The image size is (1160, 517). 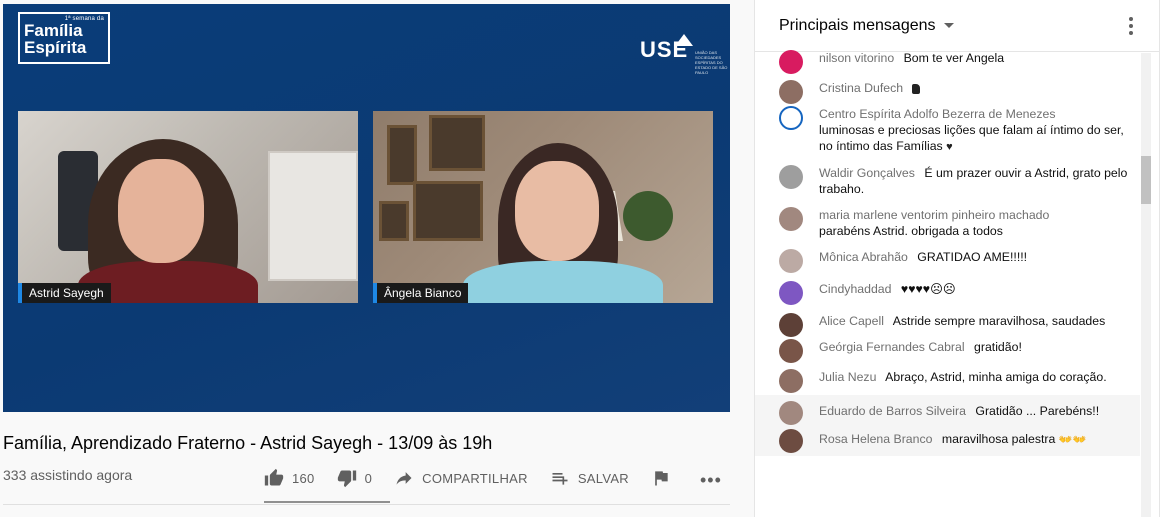 I want to click on chat-message: Geórgia Fernandes Cabral gratidão!, so click(x=947, y=349).